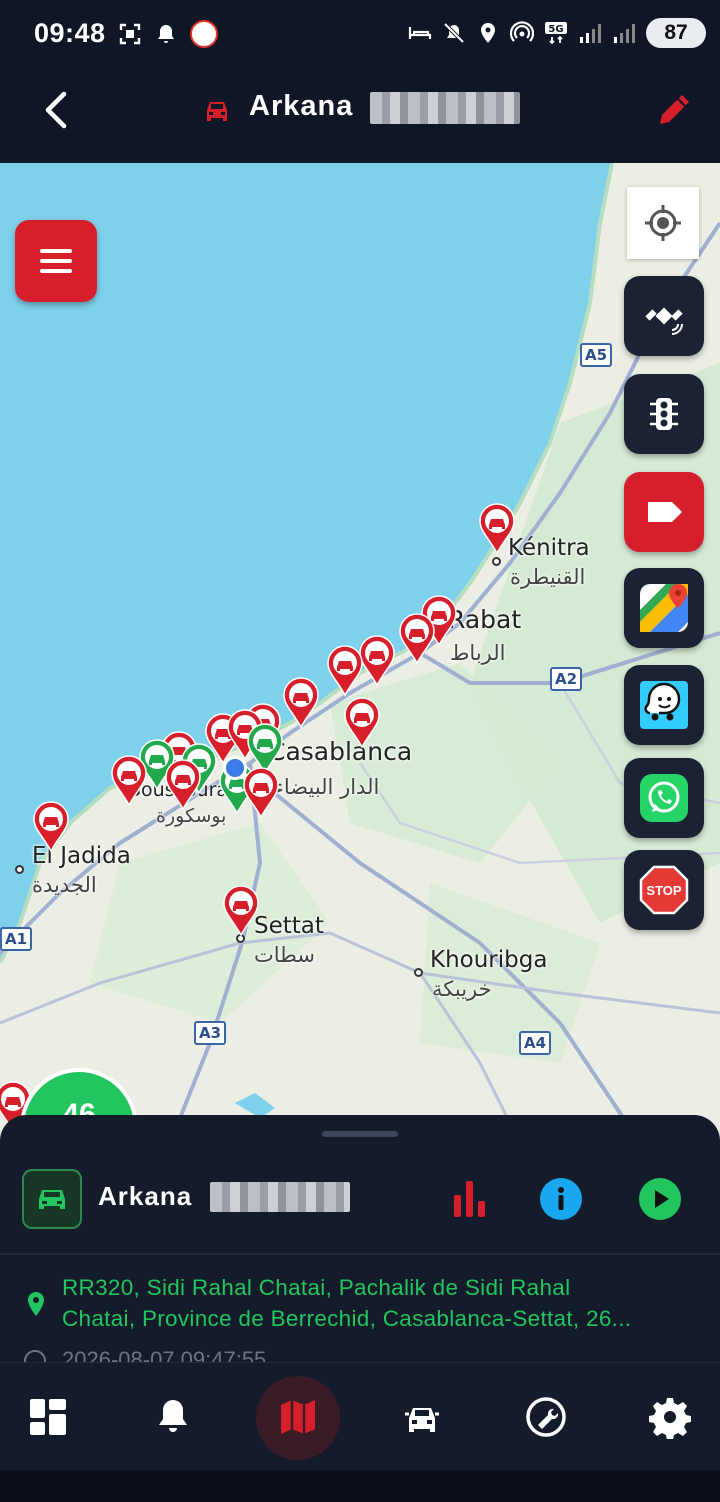 Image resolution: width=720 pixels, height=1502 pixels. I want to click on satellite-button, so click(664, 316).